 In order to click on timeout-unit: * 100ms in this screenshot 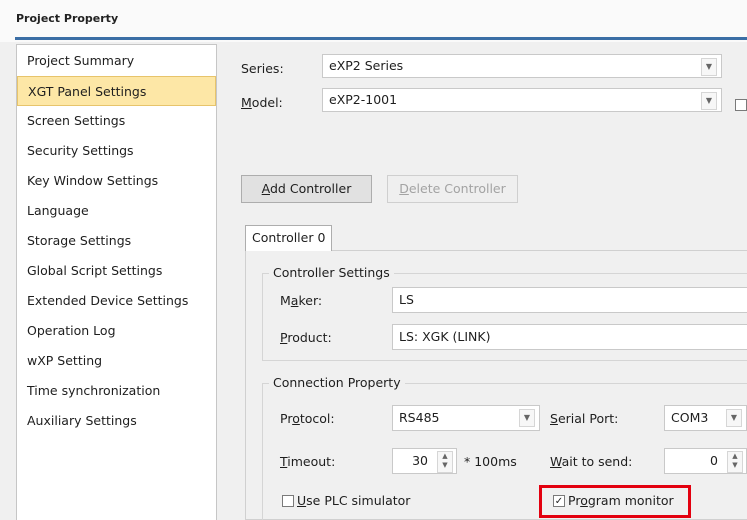, I will do `click(490, 461)`.